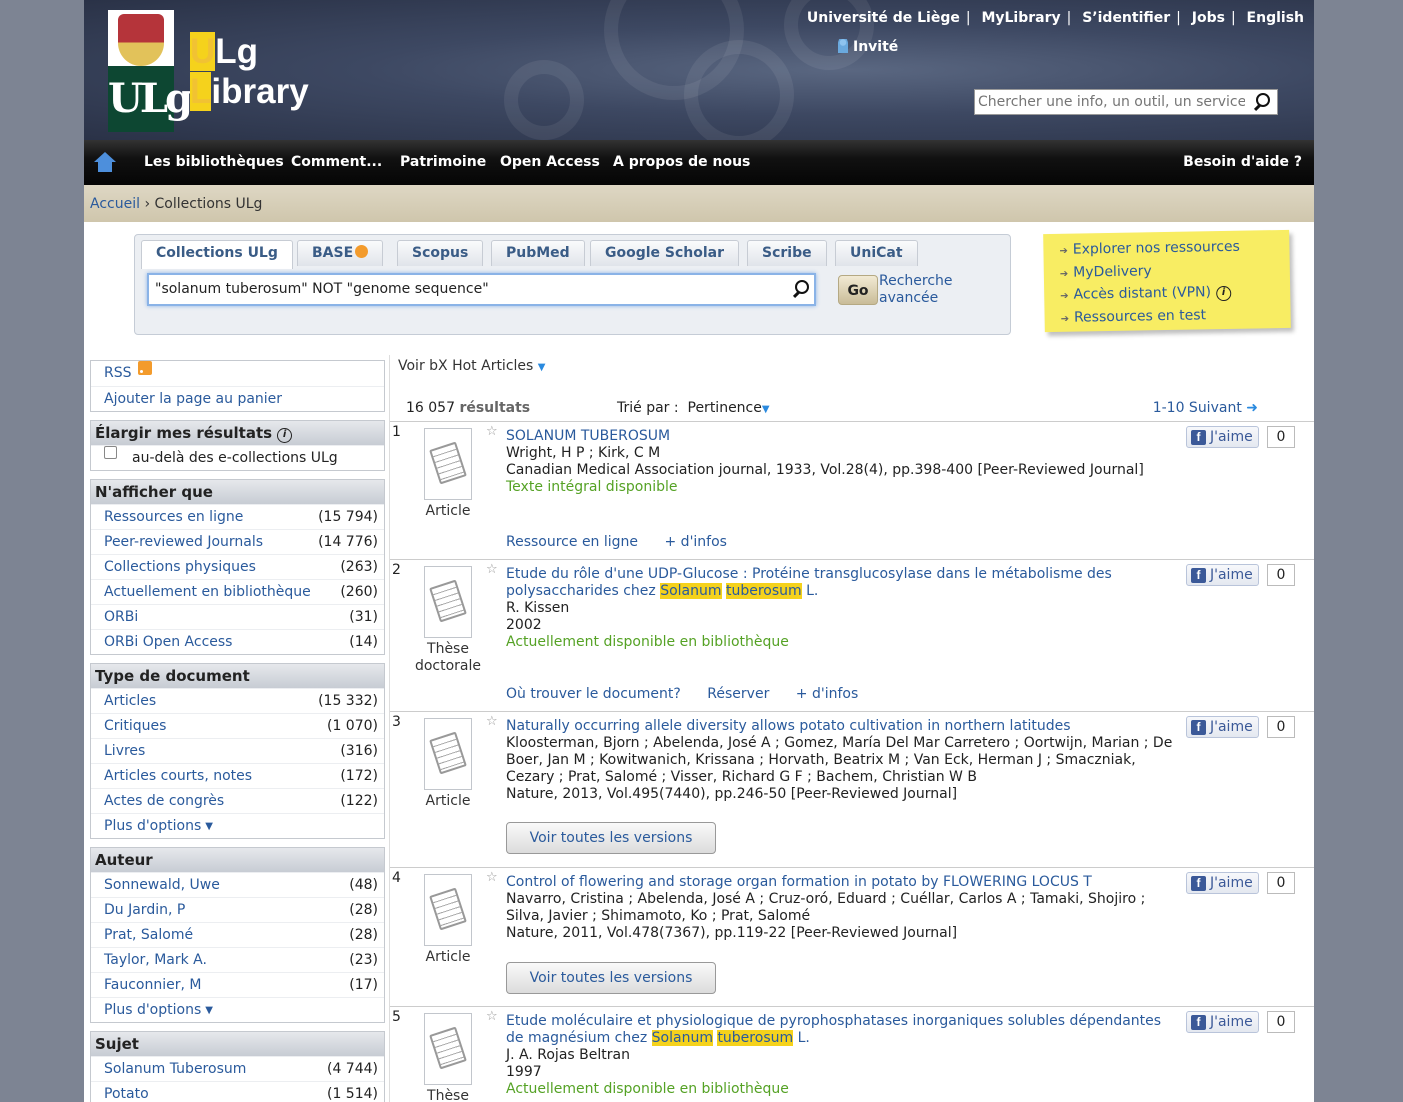  I want to click on facet-item: Taylor, Mark A. (23), so click(237, 959).